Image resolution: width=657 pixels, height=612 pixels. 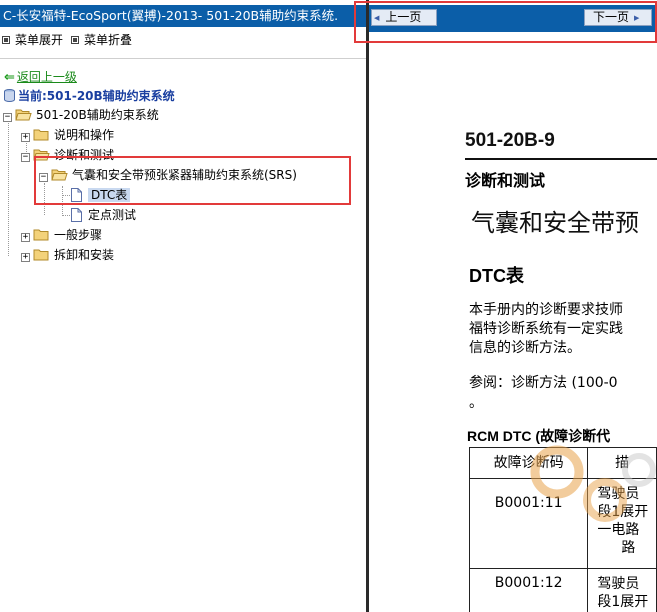 What do you see at coordinates (112, 215) in the screenshot?
I see `tree-leaf-label: 定点测试` at bounding box center [112, 215].